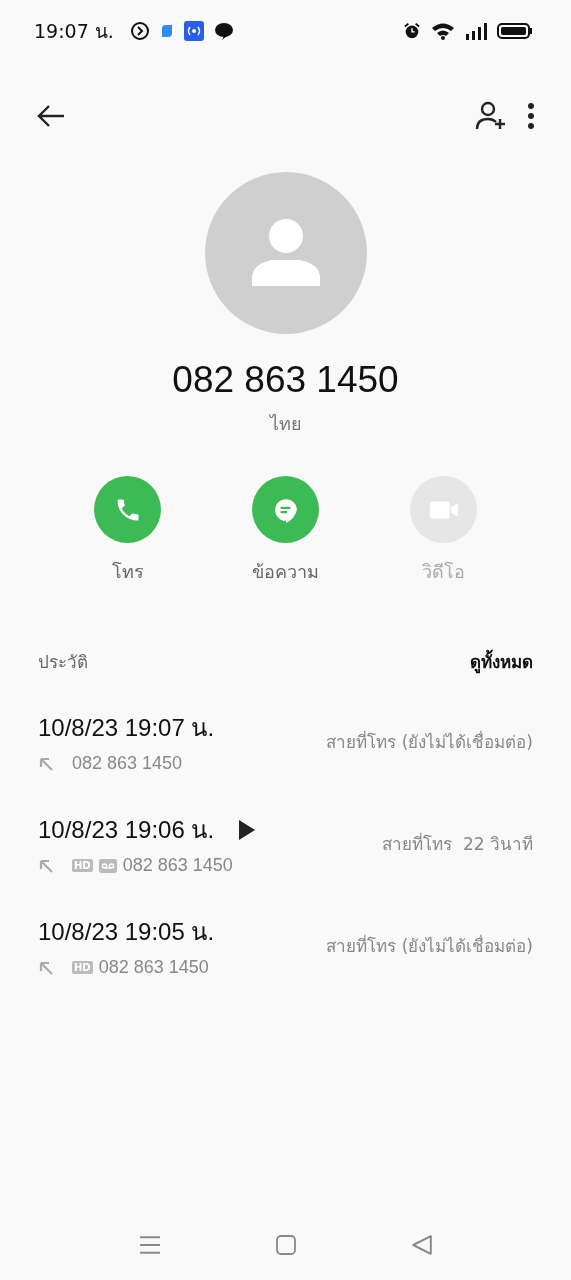 The image size is (571, 1280). I want to click on location-label: ไทย, so click(285, 424).